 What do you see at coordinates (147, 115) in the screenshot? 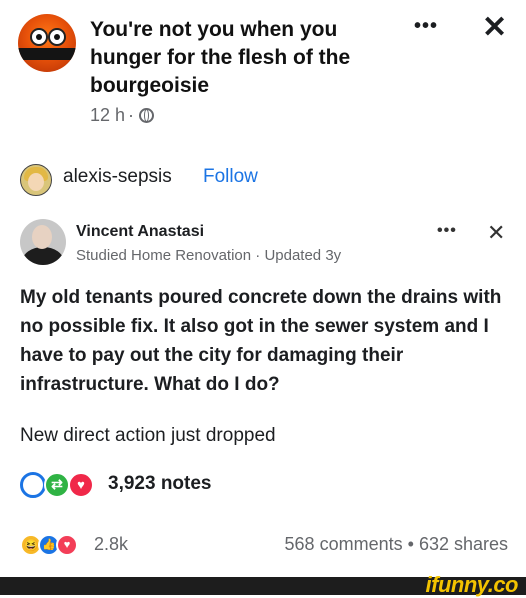
I see `globe-icon` at bounding box center [147, 115].